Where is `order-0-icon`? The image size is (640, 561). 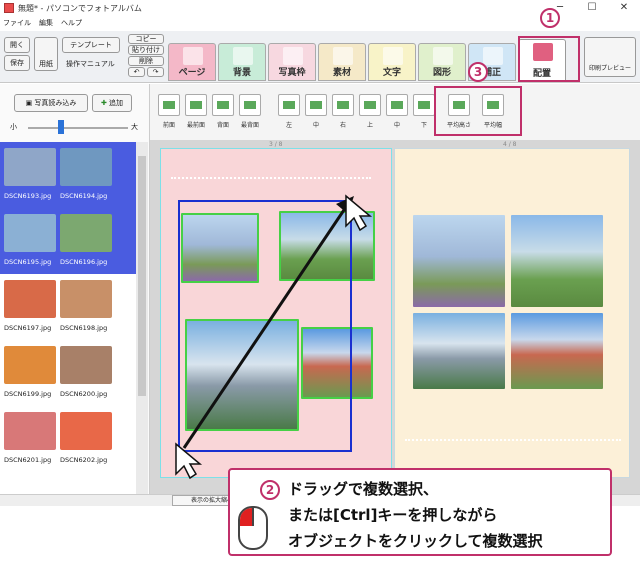 order-0-icon is located at coordinates (169, 105).